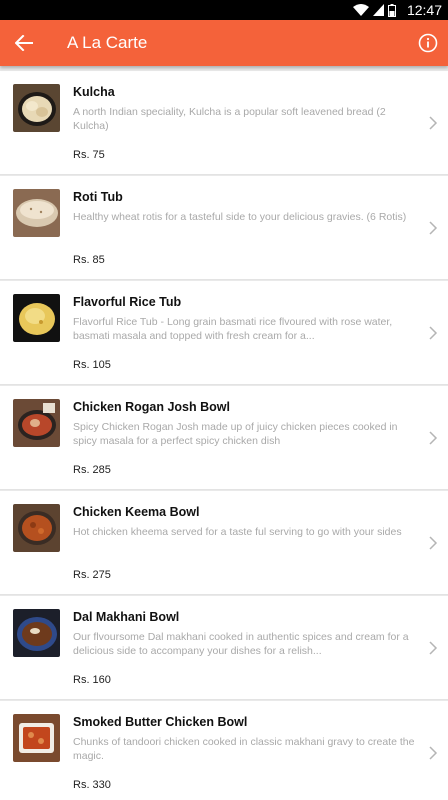 The height and width of the screenshot is (800, 448). I want to click on item-image-chicken-rogan-josh, so click(36, 423).